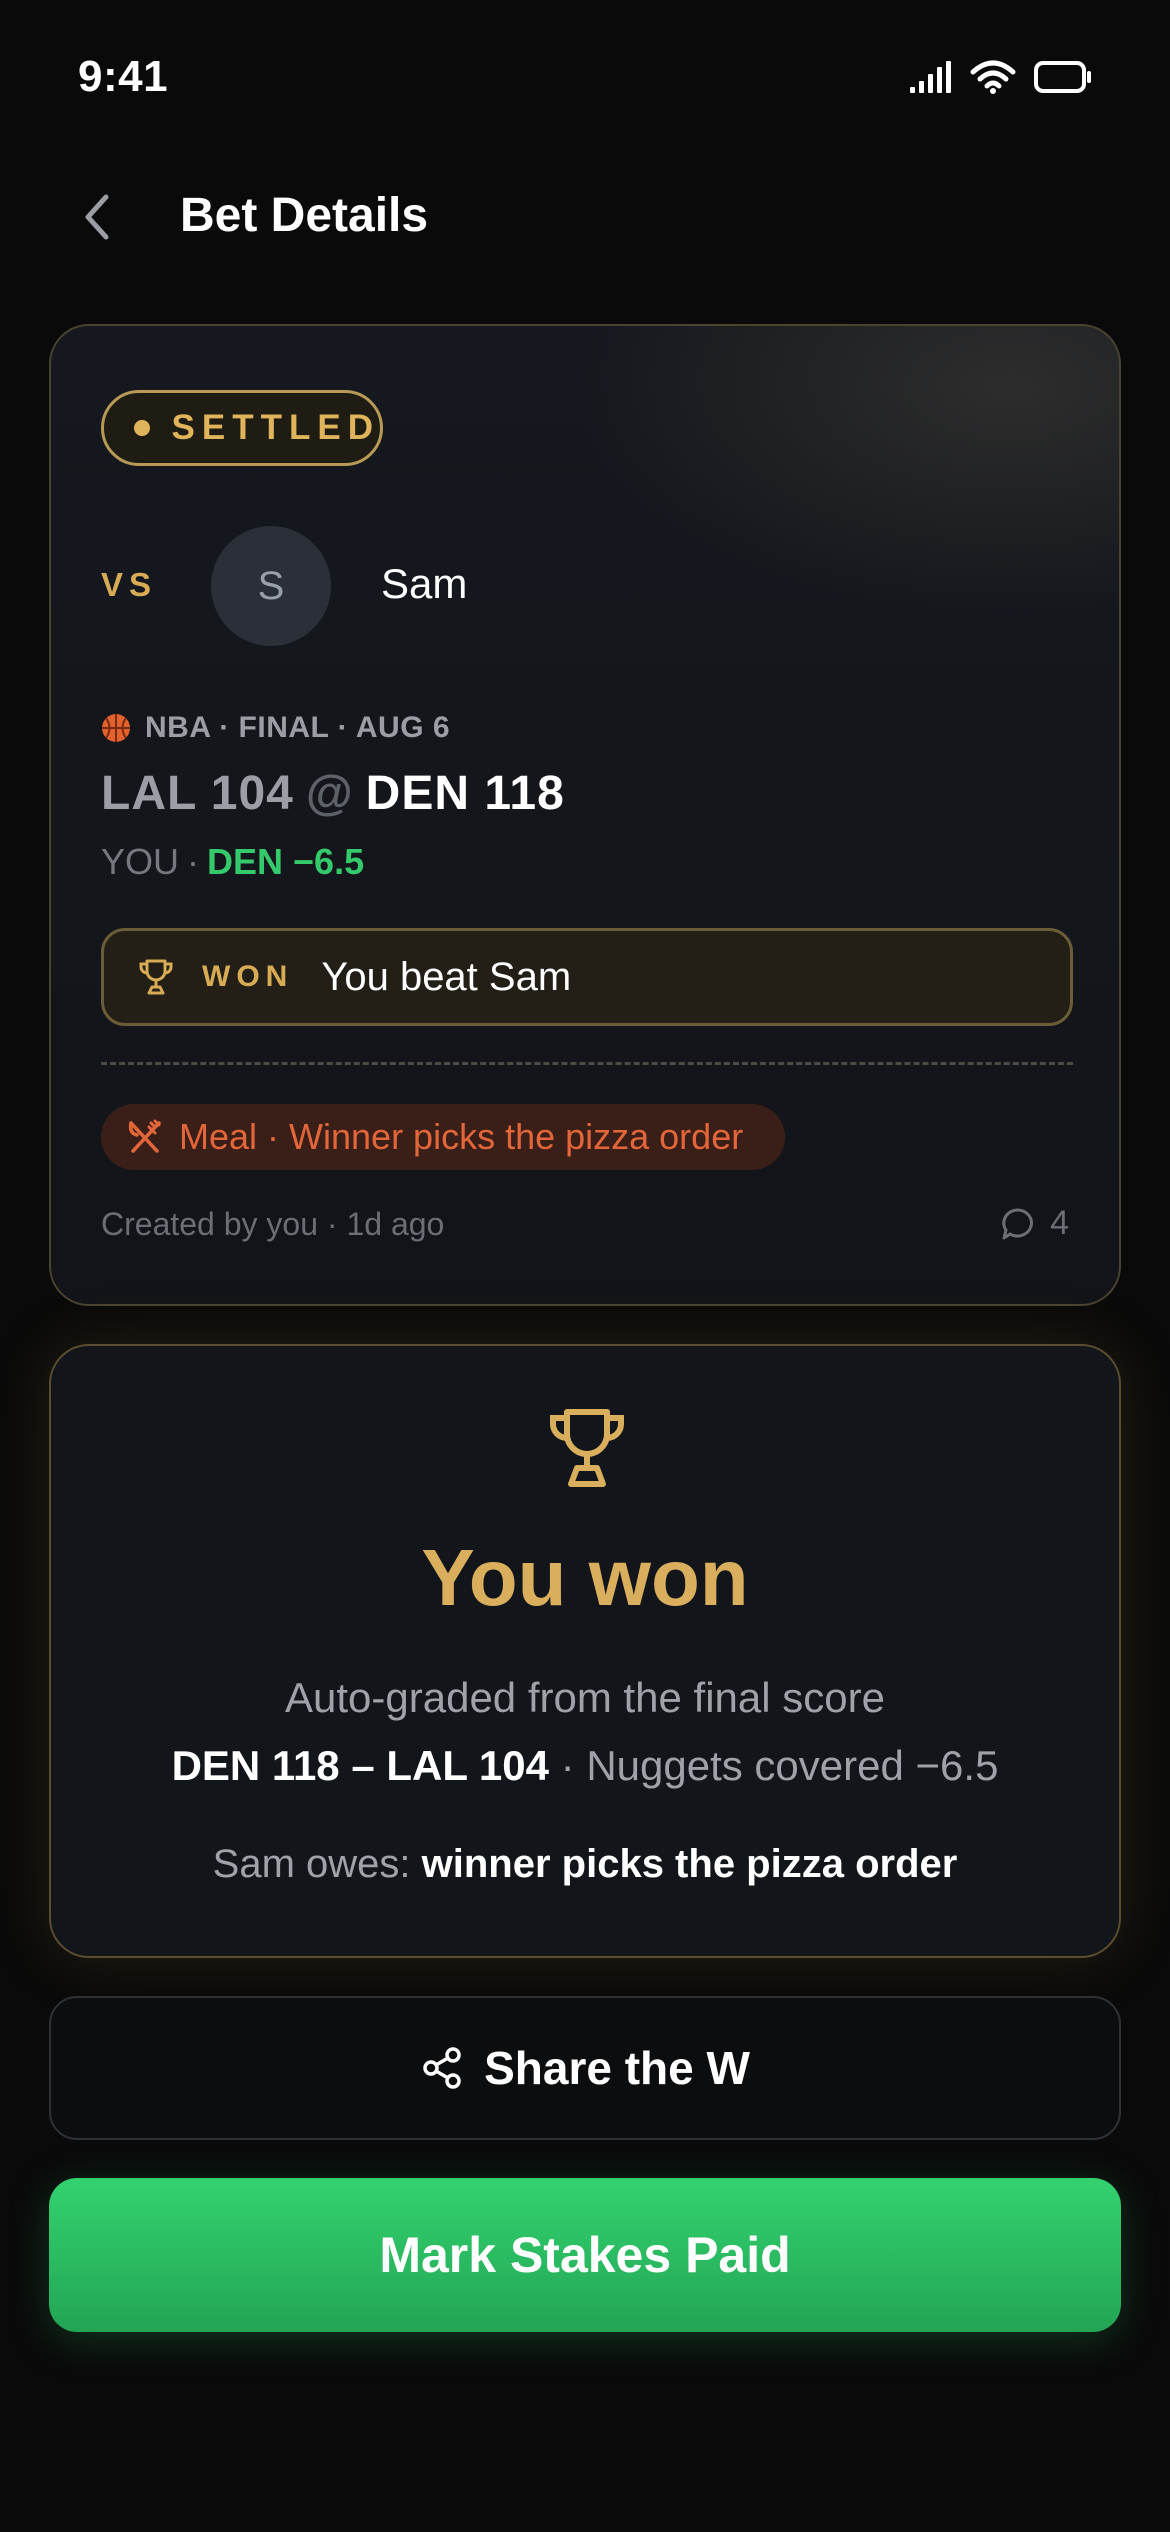 The height and width of the screenshot is (2532, 1170). Describe the element at coordinates (587, 1063) in the screenshot. I see `divider` at that location.